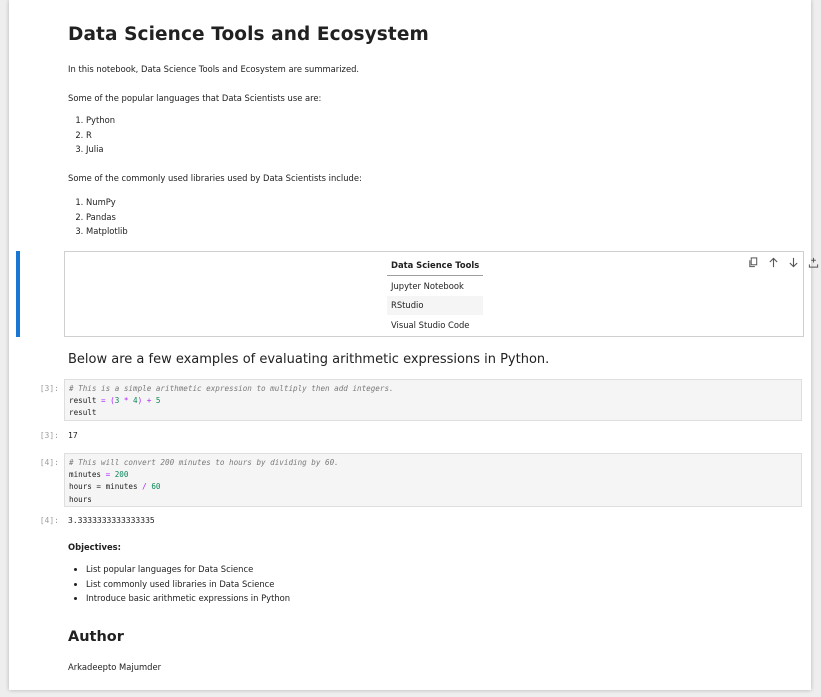 The width and height of the screenshot is (821, 697). I want to click on insert-above-icon, so click(813, 262).